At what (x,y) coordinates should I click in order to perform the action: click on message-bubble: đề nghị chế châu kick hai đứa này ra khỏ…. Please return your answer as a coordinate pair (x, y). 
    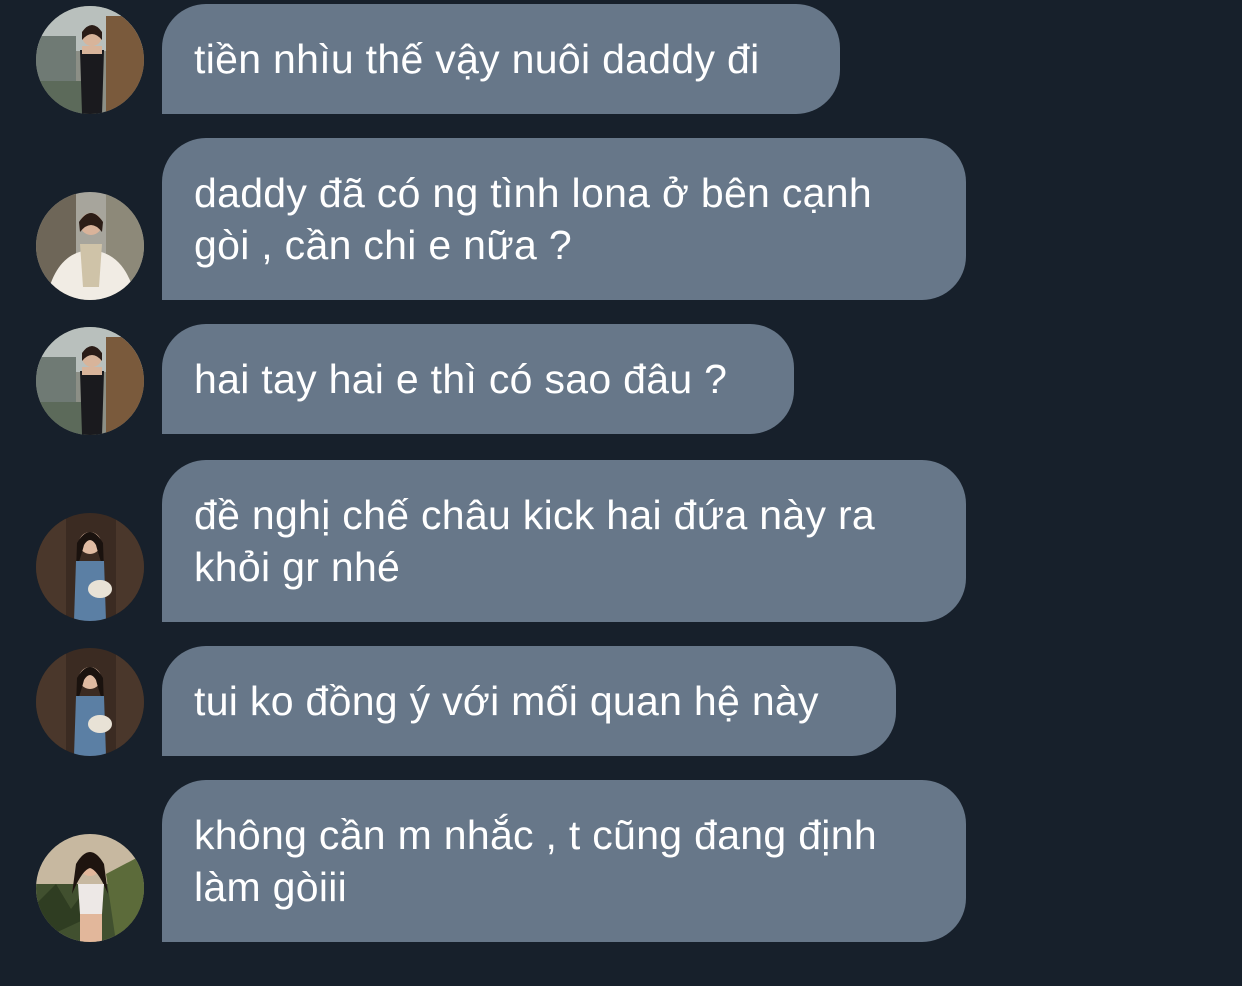
    Looking at the image, I should click on (564, 541).